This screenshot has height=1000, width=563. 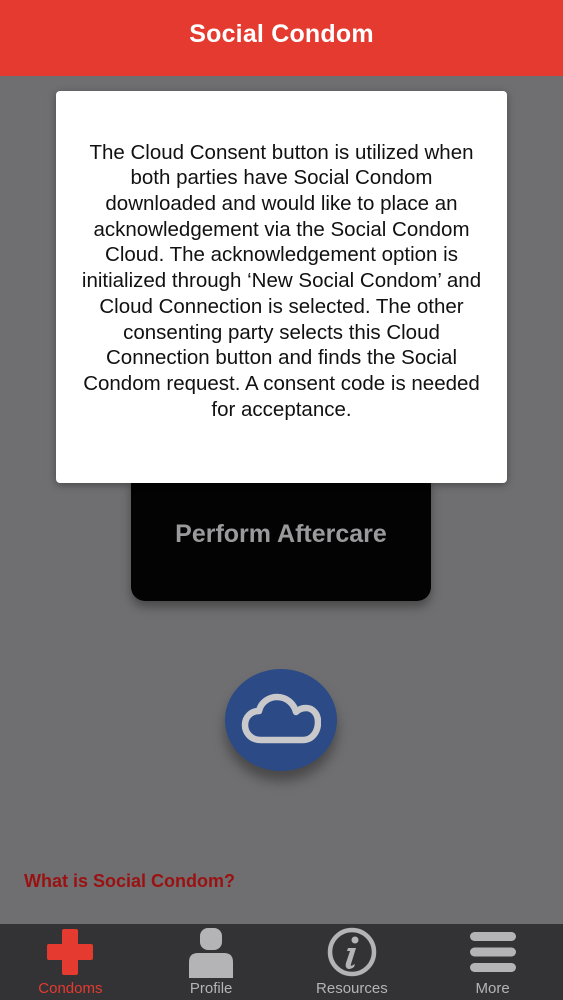 I want to click on nav-header: Social Condom, so click(x=281, y=38).